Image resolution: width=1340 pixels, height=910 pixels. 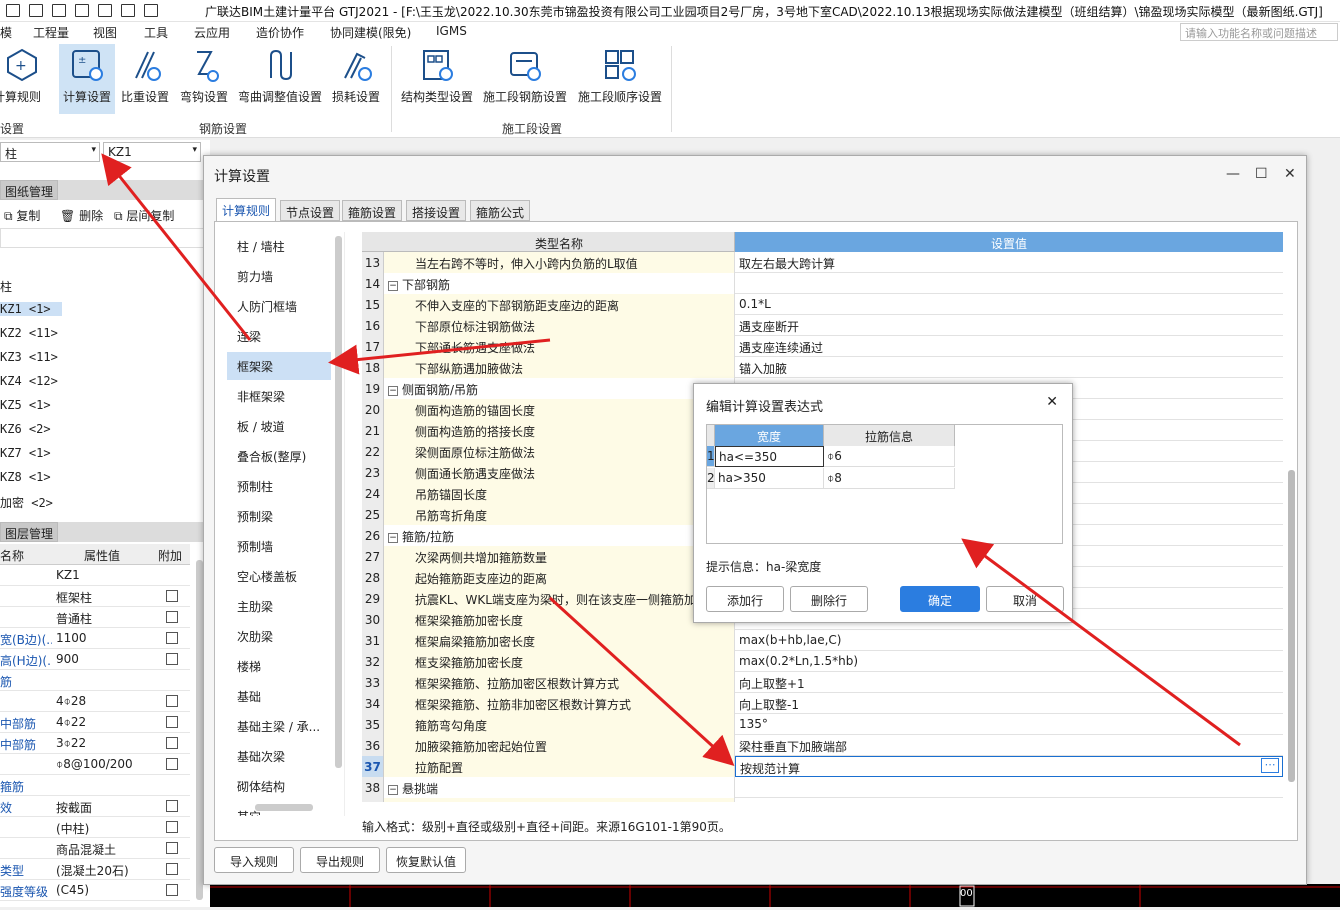 I want to click on grid-icon, so click(x=59, y=10).